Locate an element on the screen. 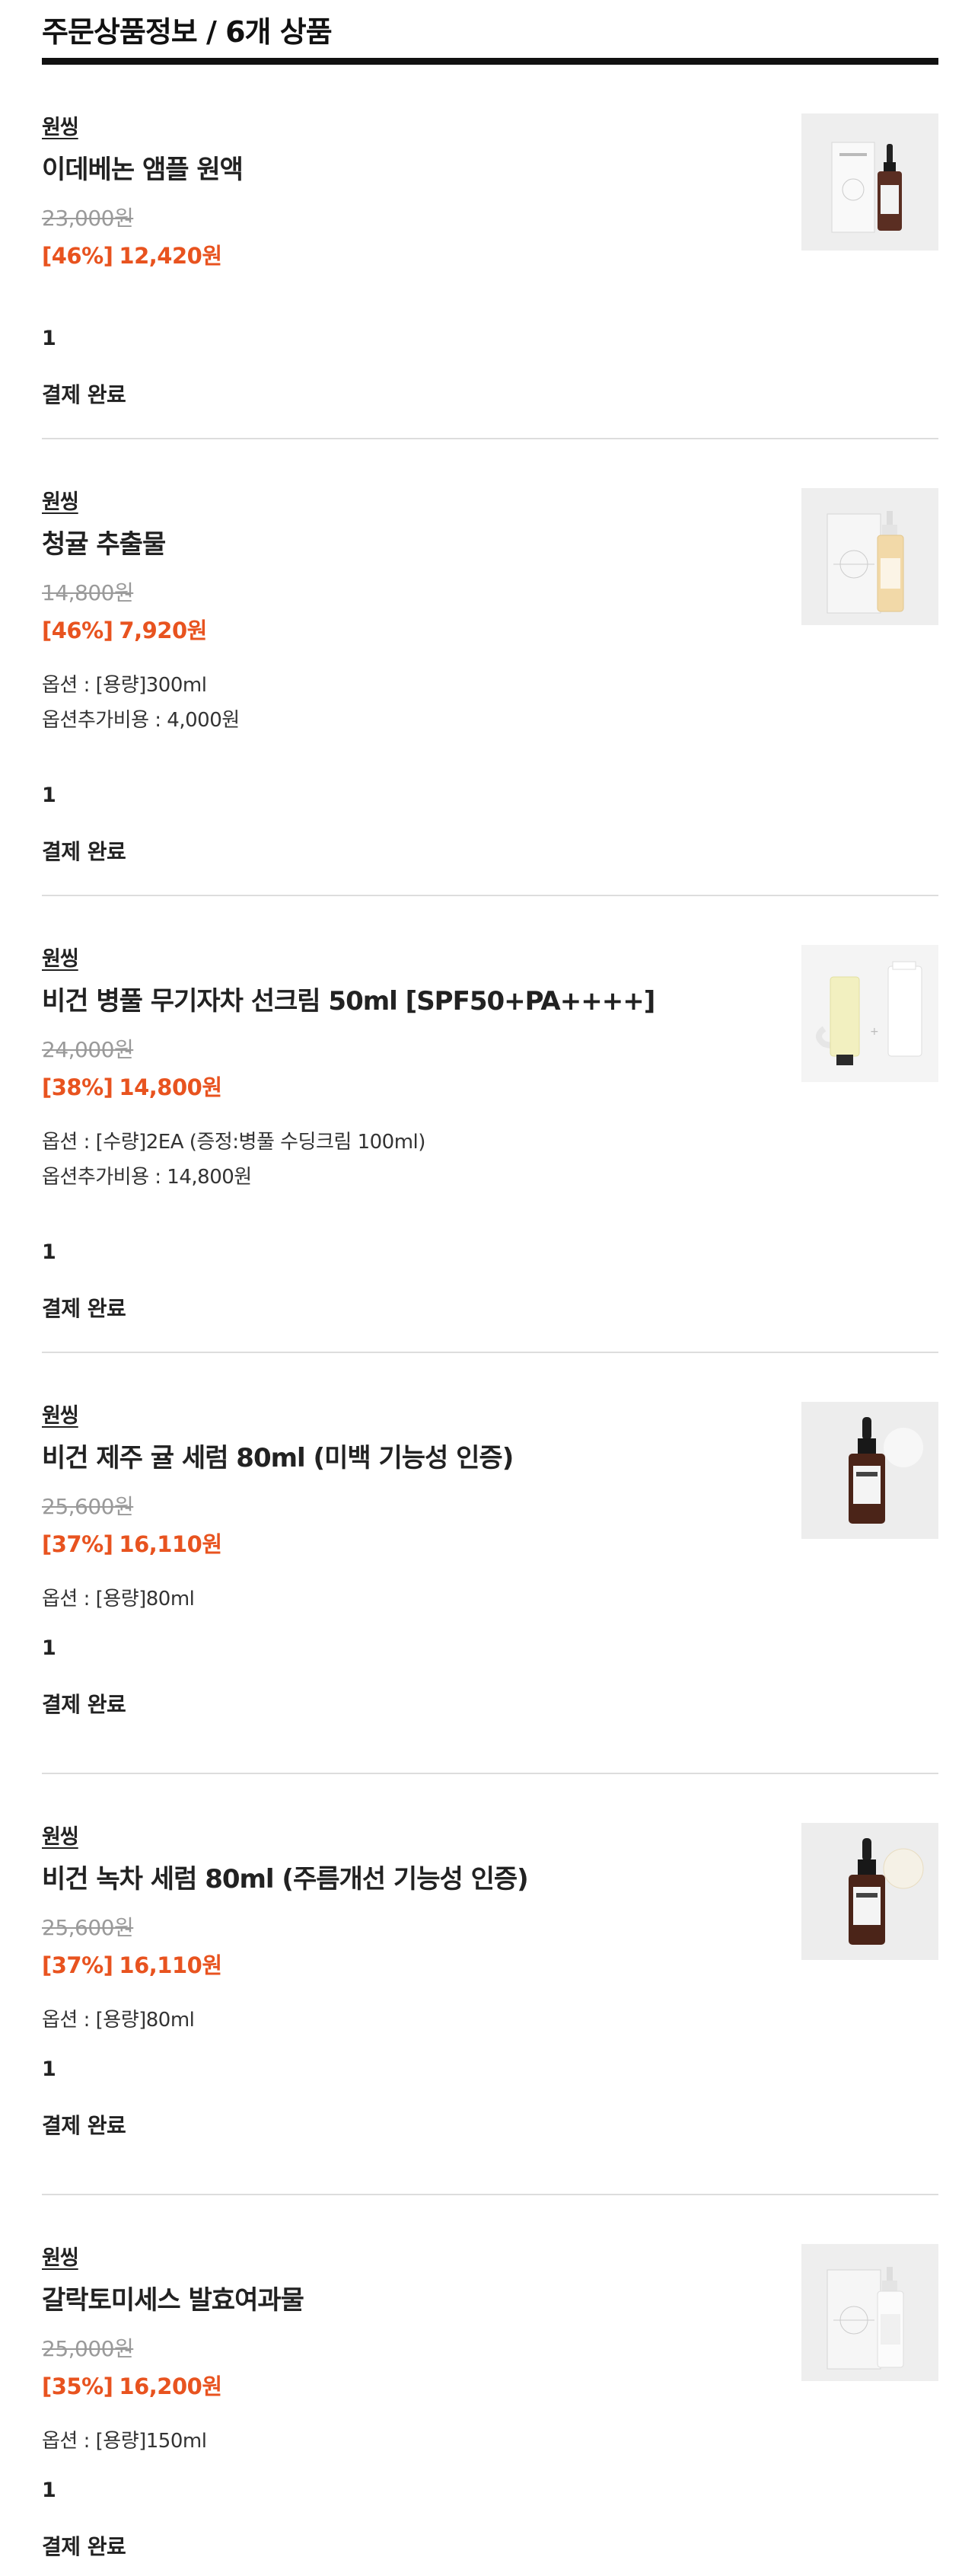  discount-rate: [38%] is located at coordinates (77, 1087).